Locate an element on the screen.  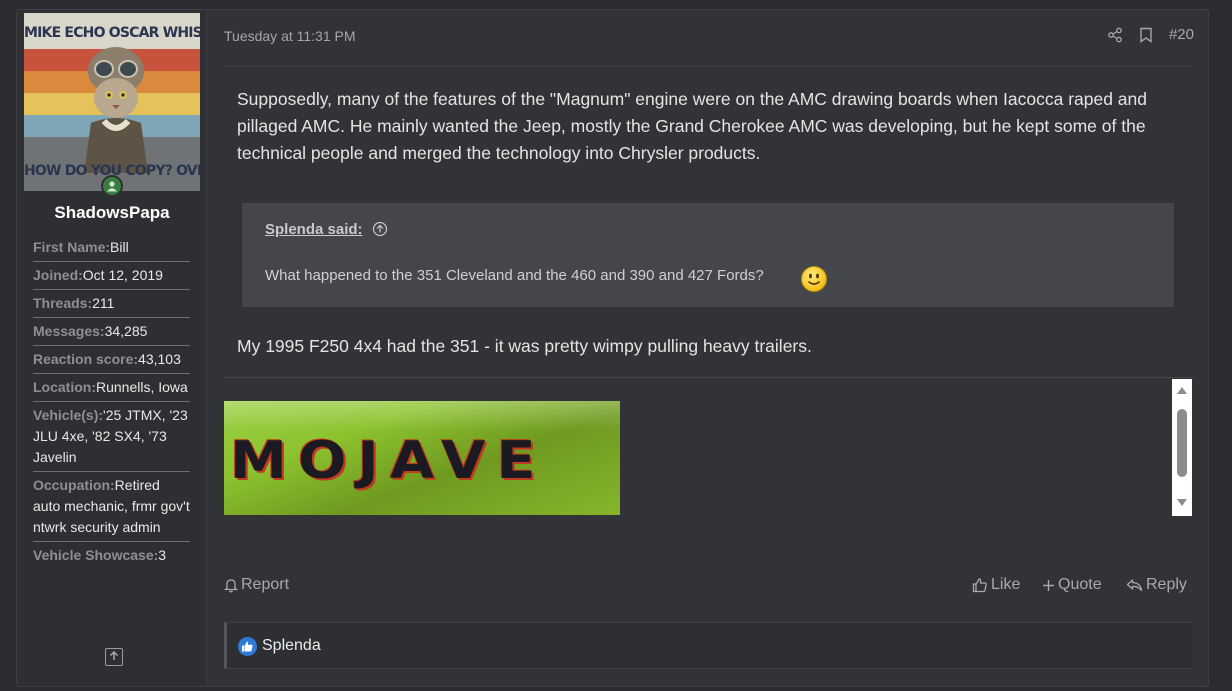
info-key: Vehicle Showcase: is located at coordinates (96, 555).